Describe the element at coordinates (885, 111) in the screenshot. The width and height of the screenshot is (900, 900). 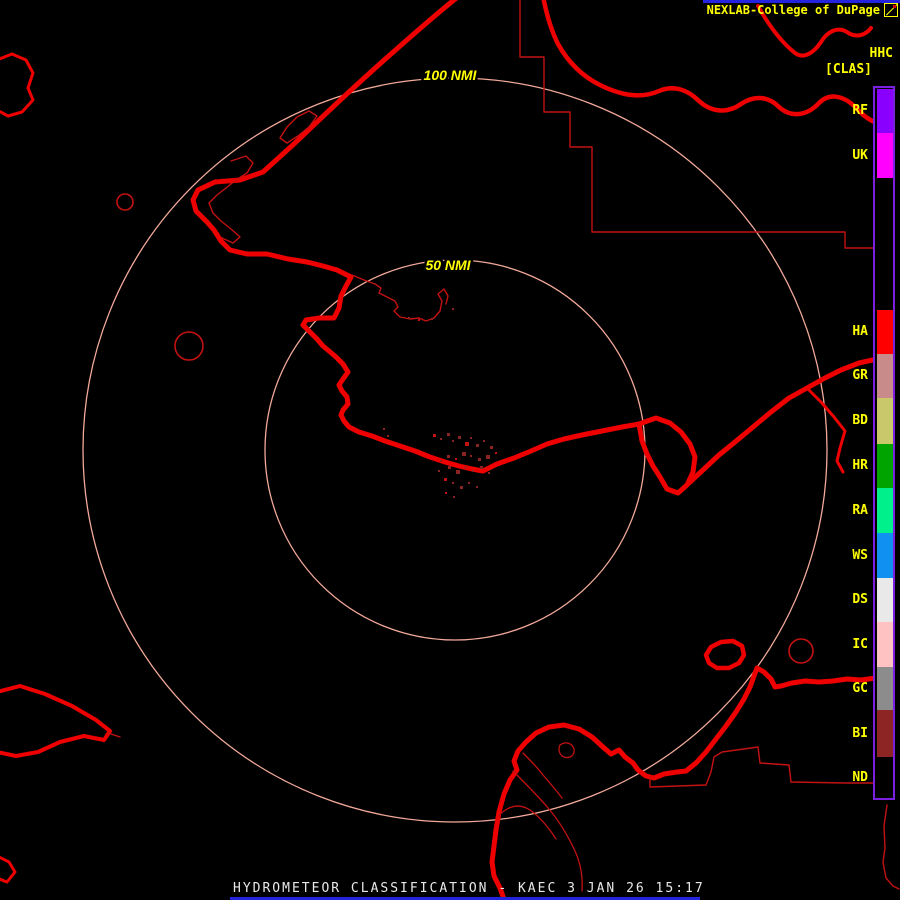
I see `legend-segment-rf` at that location.